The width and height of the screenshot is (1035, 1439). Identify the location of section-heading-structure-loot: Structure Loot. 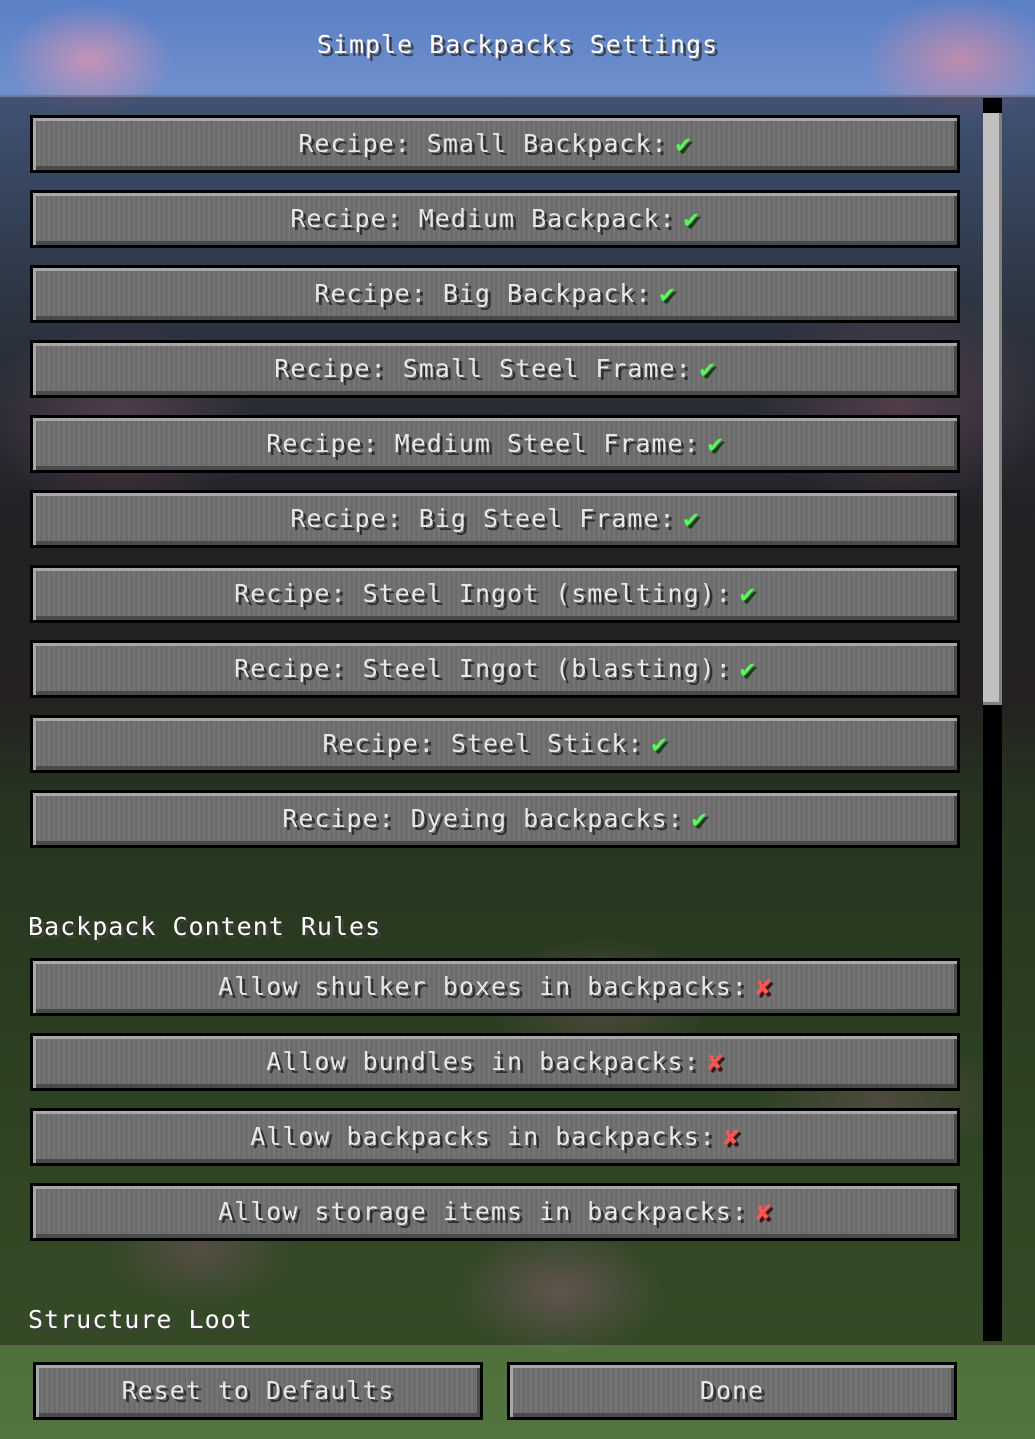
(140, 1319).